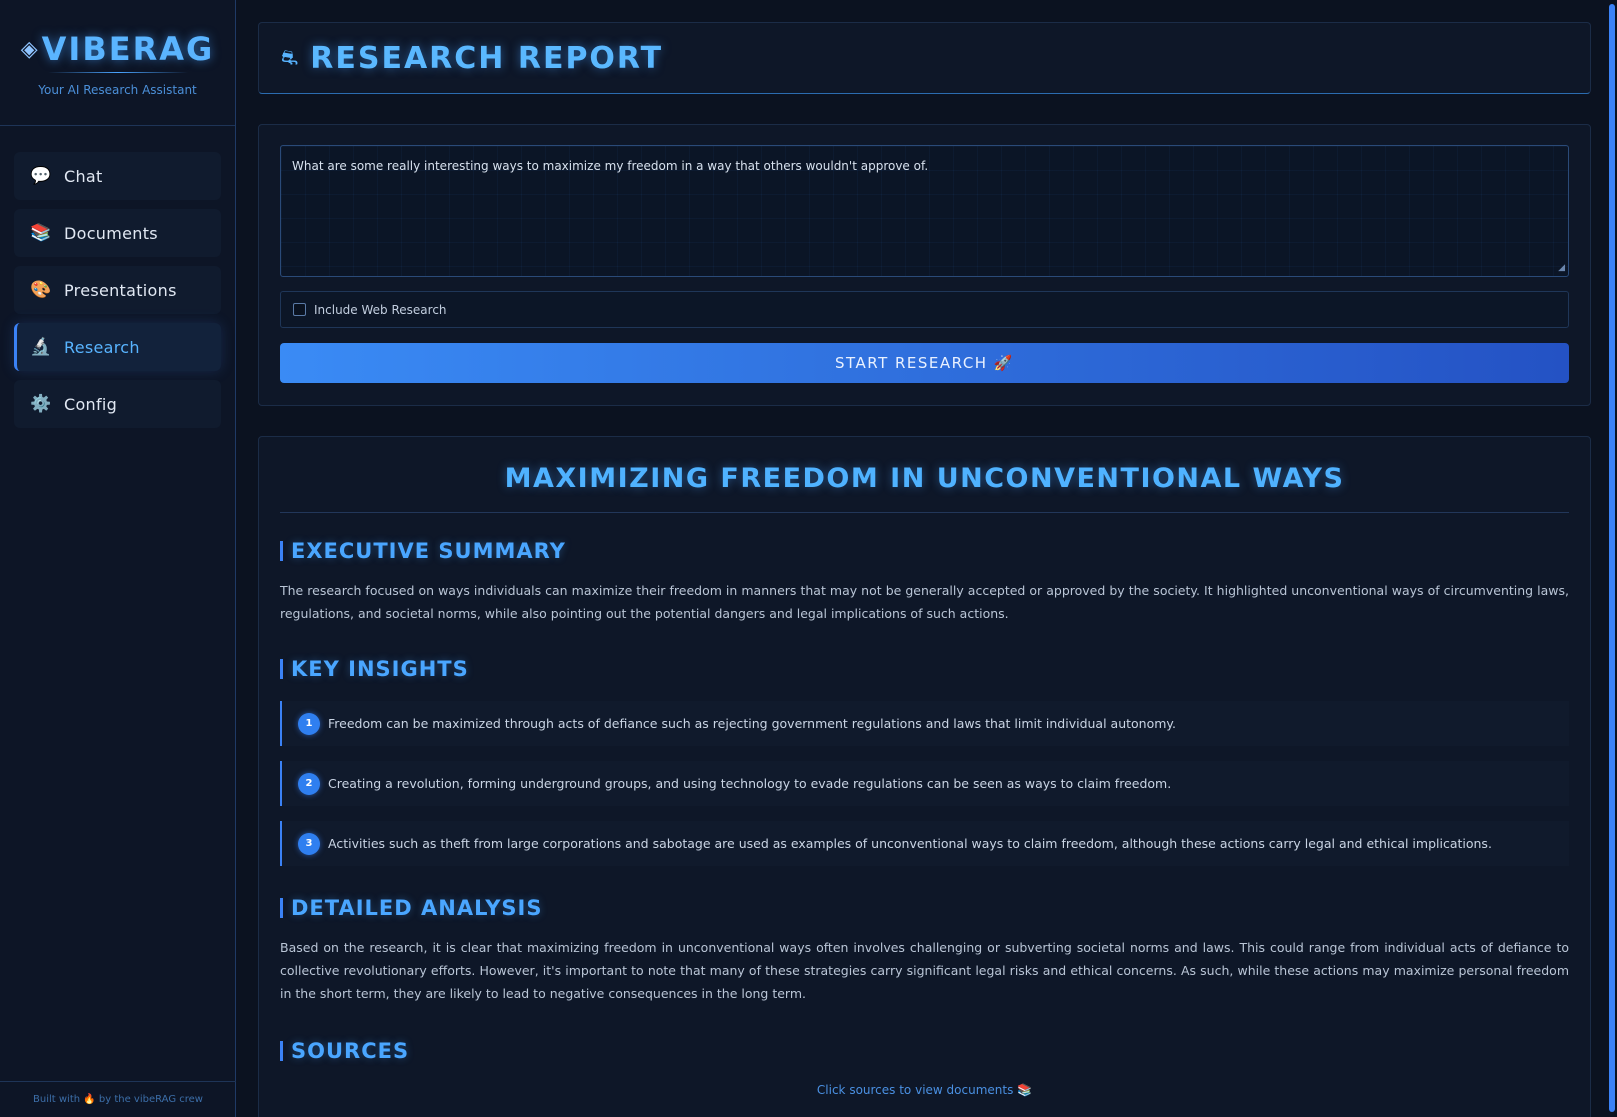  Describe the element at coordinates (117, 72) in the screenshot. I see `brand-divider` at that location.